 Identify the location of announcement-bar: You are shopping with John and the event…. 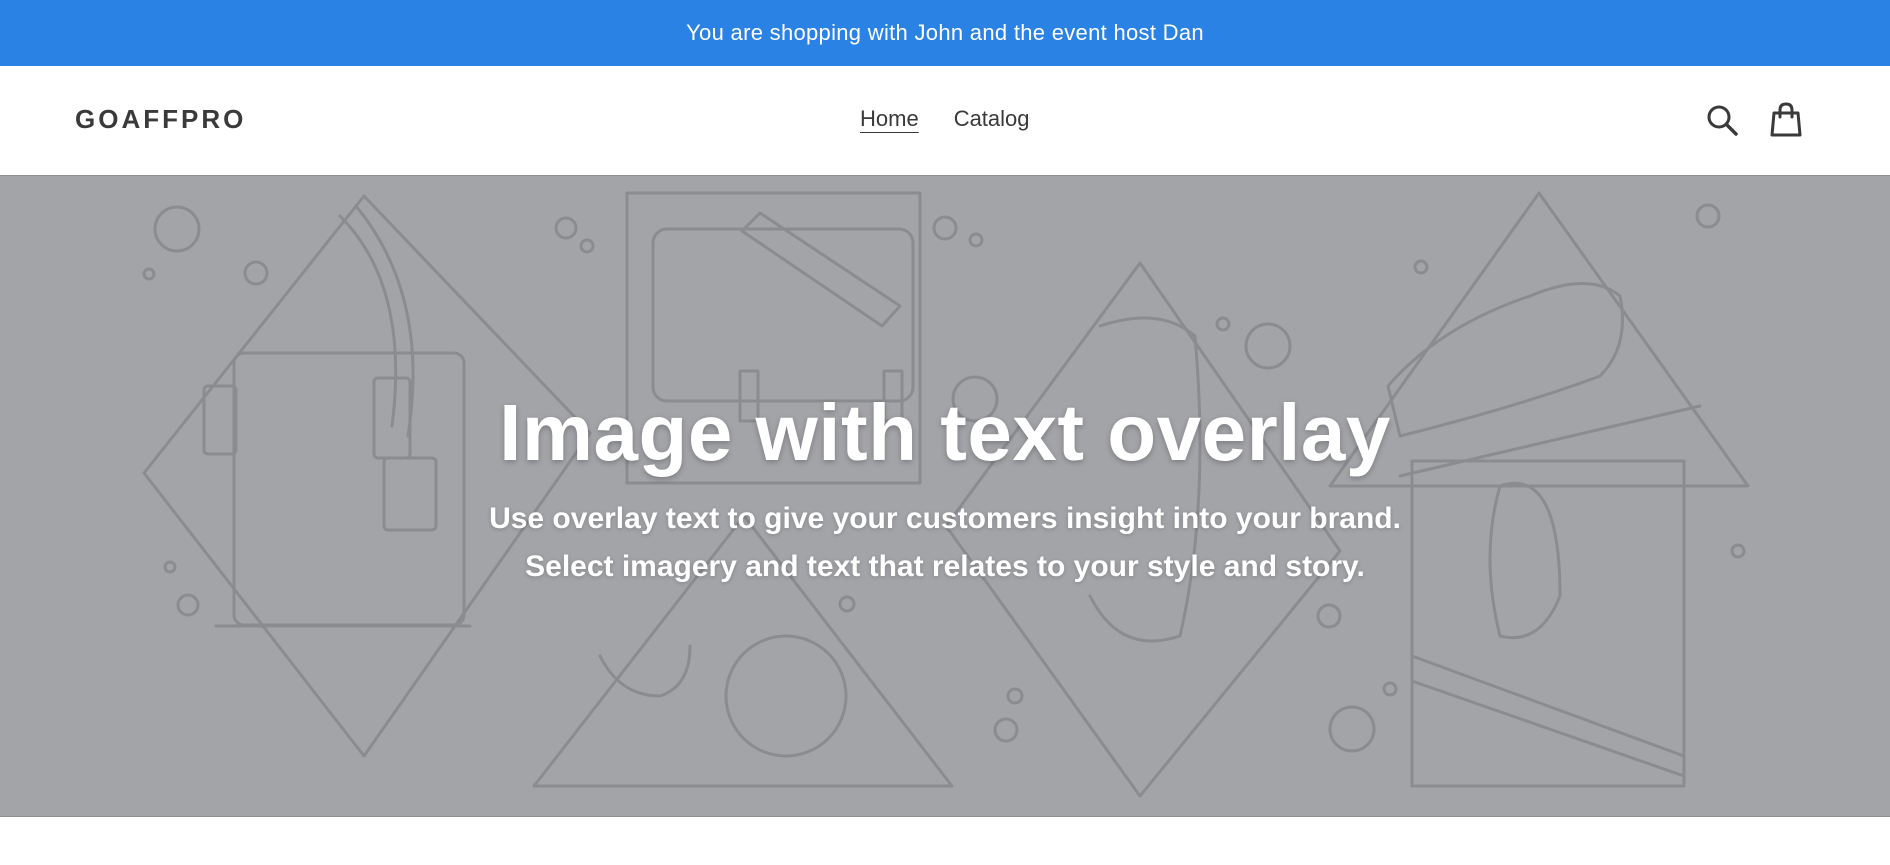
(945, 33).